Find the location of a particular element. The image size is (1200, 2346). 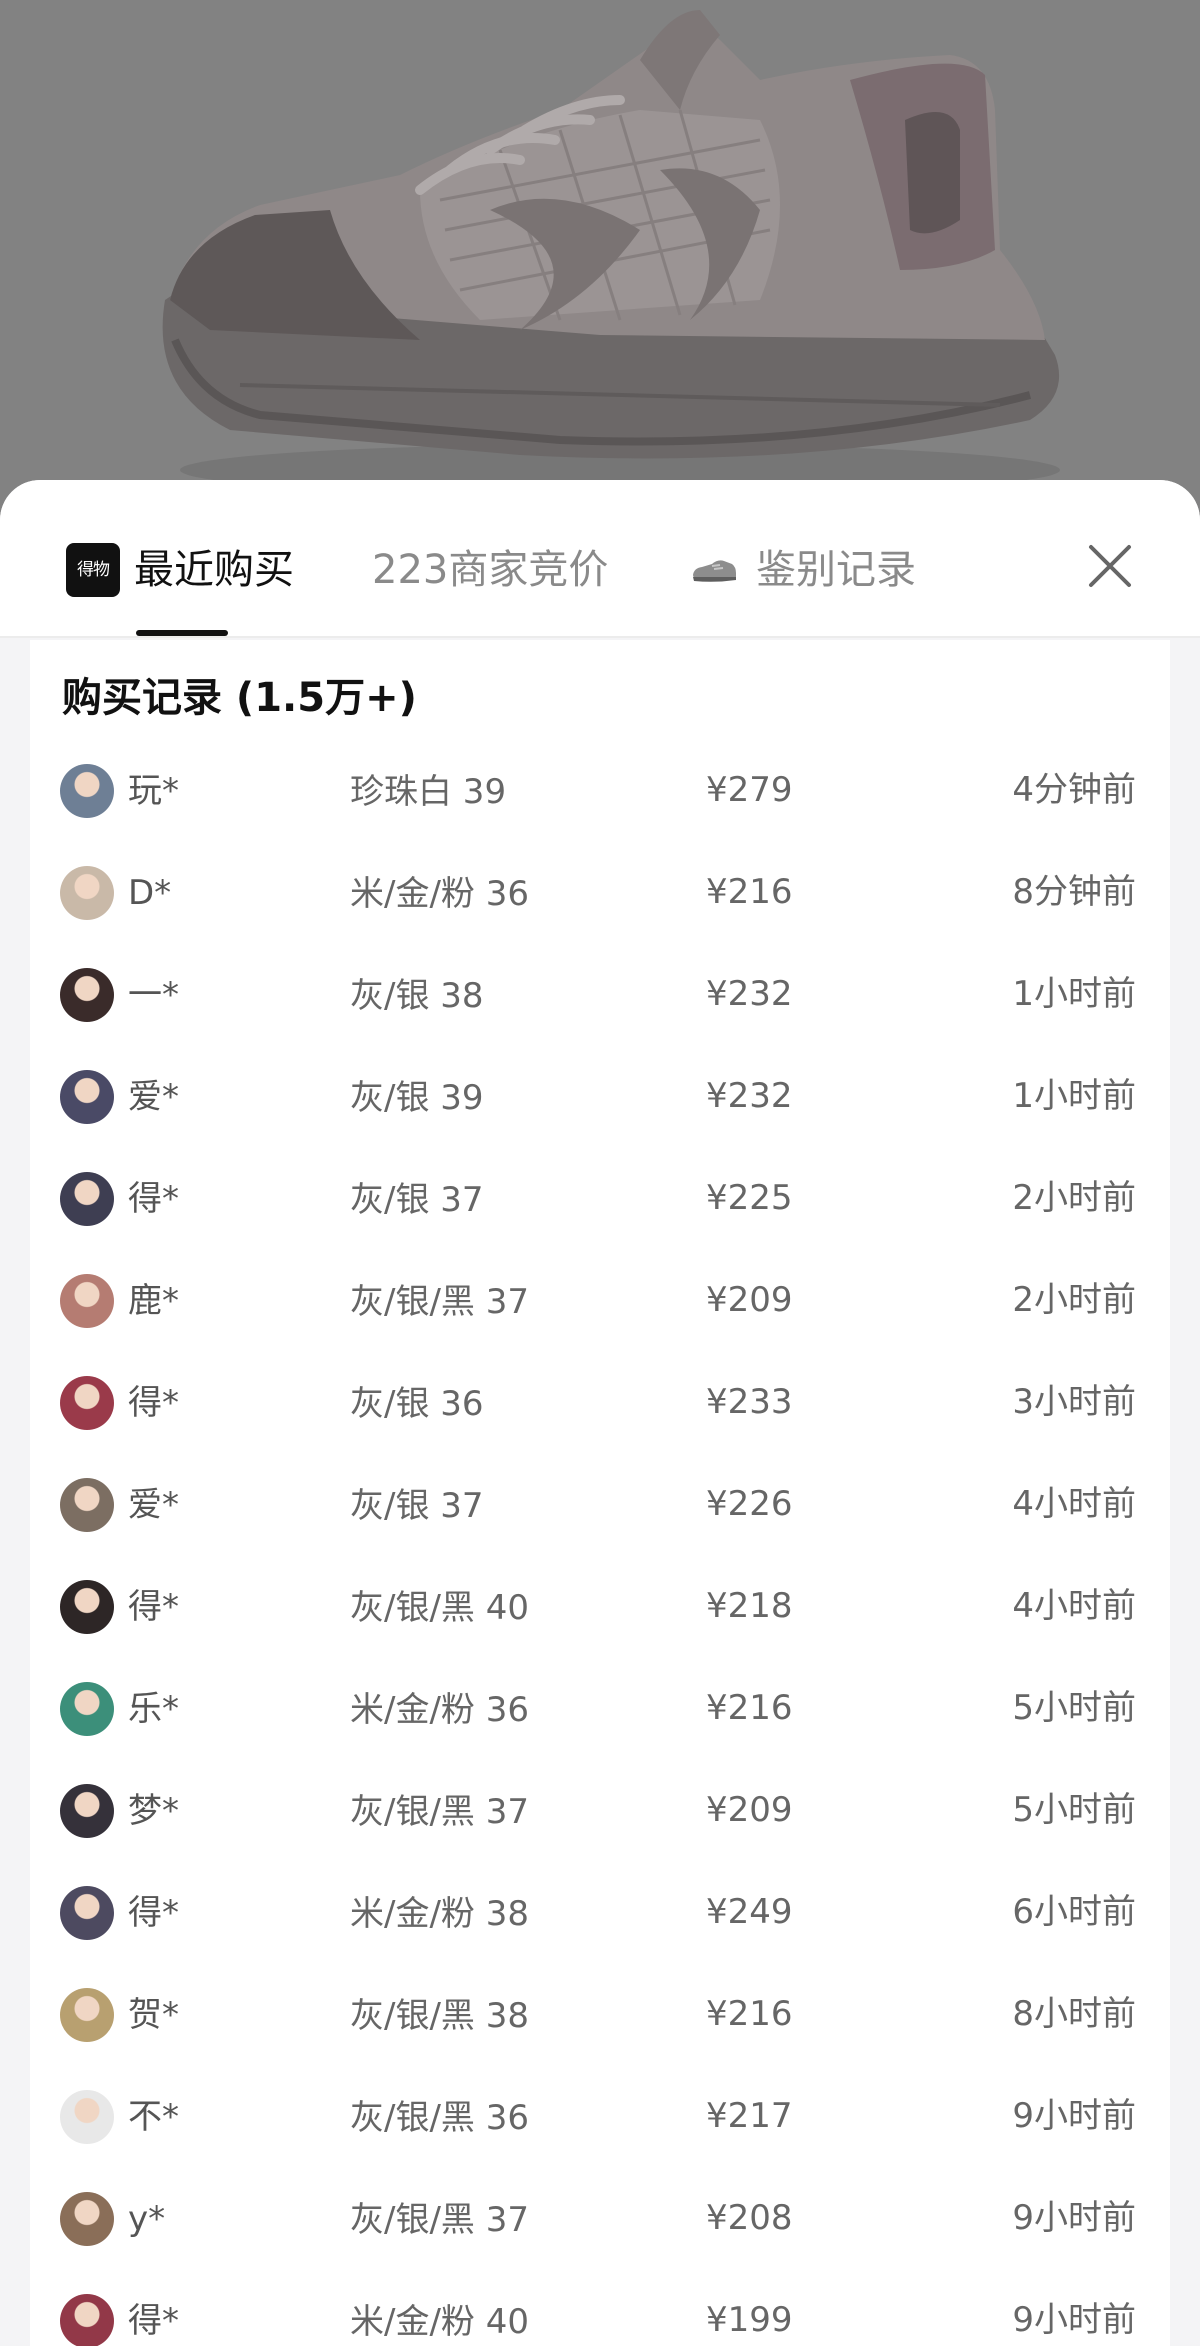

purchase-record-row: 不* 灰/银/黑 36 ¥217 9小时前 is located at coordinates (600, 2119).